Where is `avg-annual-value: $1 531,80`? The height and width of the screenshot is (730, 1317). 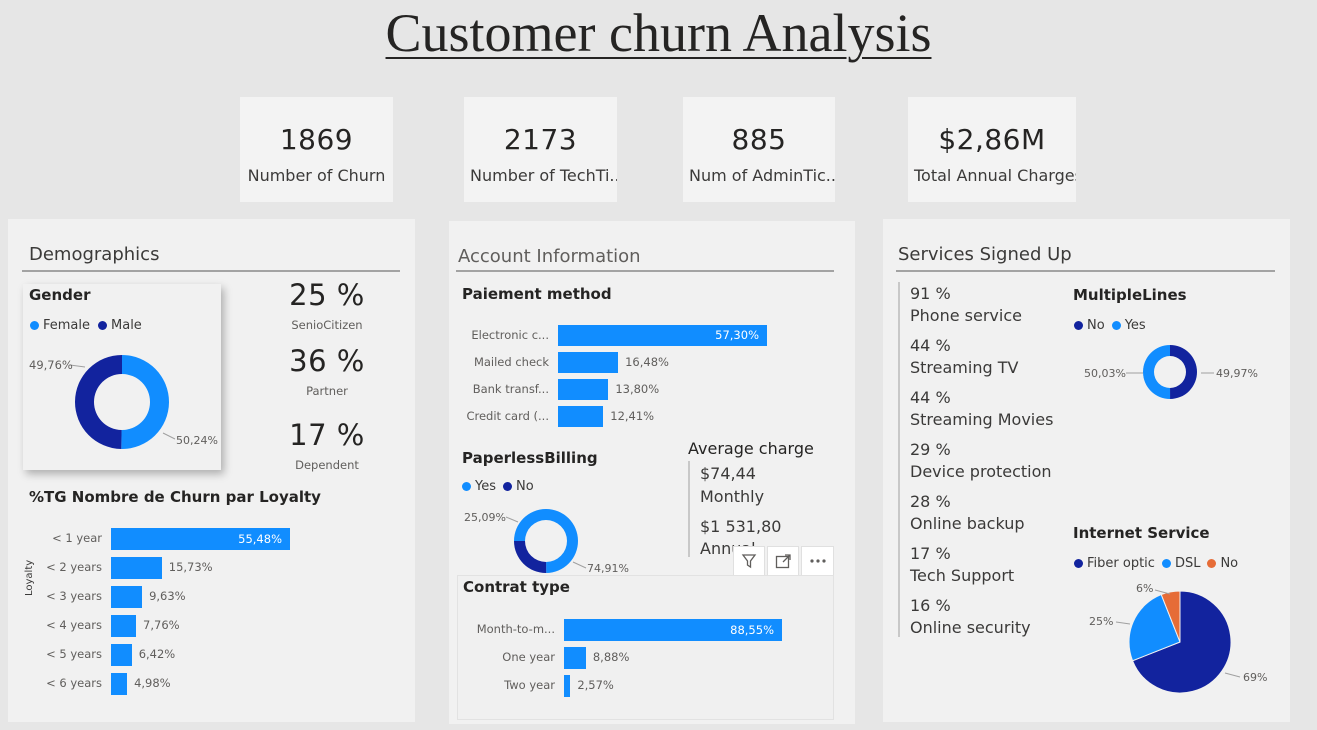
avg-annual-value: $1 531,80 is located at coordinates (741, 526).